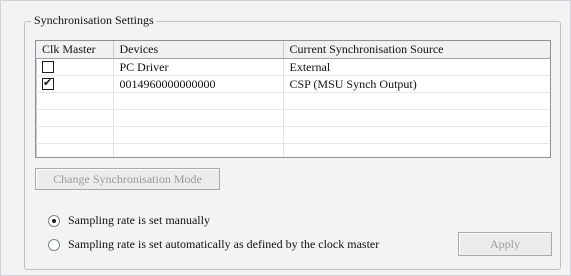  What do you see at coordinates (75, 50) in the screenshot?
I see `column-header-clk-master: Clk Master` at bounding box center [75, 50].